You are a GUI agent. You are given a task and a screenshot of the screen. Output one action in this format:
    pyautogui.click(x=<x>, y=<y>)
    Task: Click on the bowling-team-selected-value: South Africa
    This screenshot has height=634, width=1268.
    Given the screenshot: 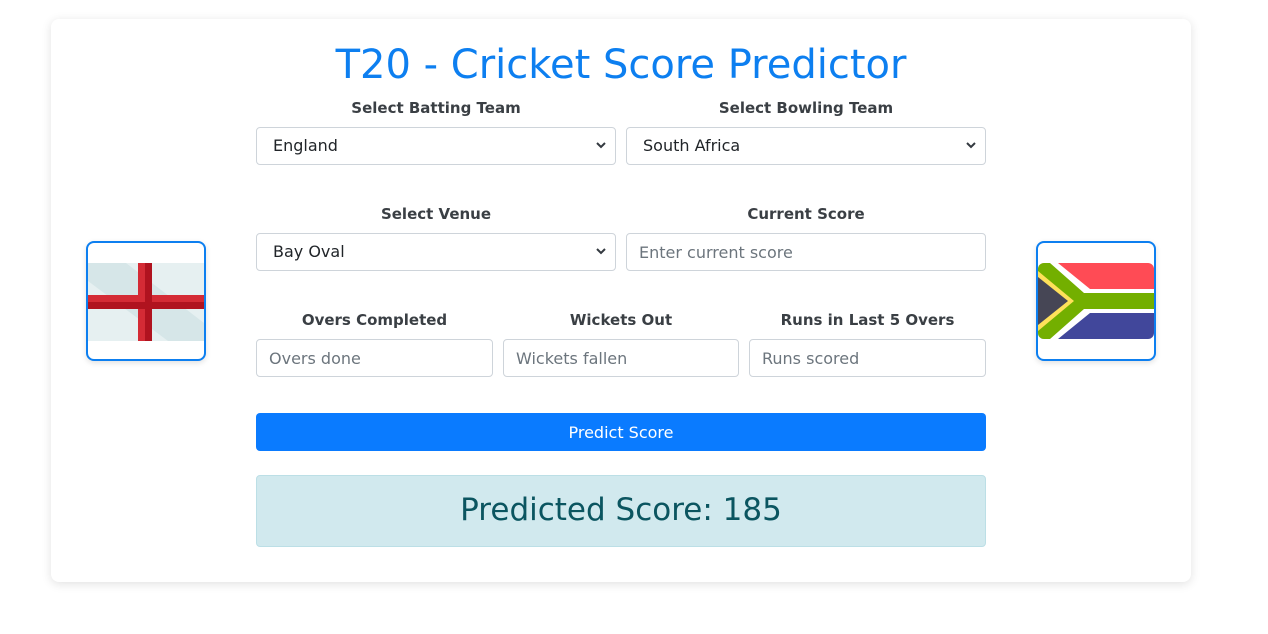 What is the action you would take?
    pyautogui.click(x=692, y=145)
    